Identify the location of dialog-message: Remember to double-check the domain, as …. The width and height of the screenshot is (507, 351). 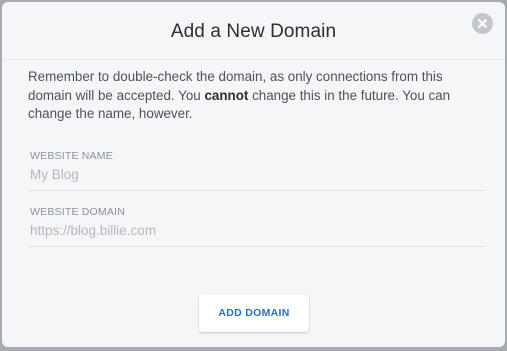
(256, 96).